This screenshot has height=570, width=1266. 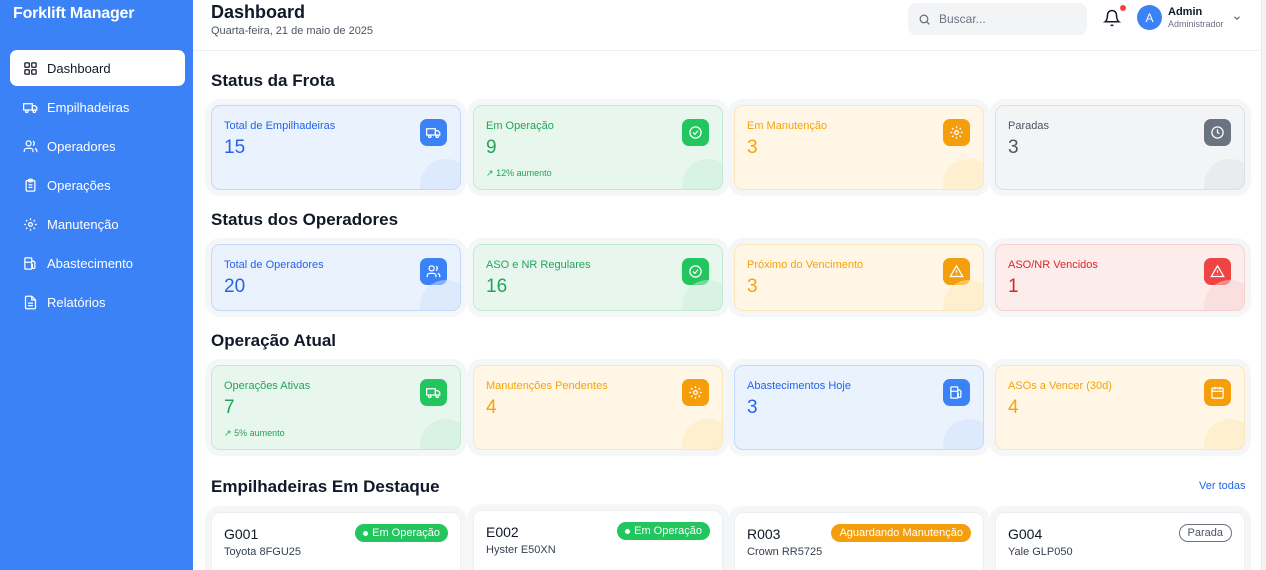 I want to click on sidebar-item-label: Operadores, so click(x=81, y=146).